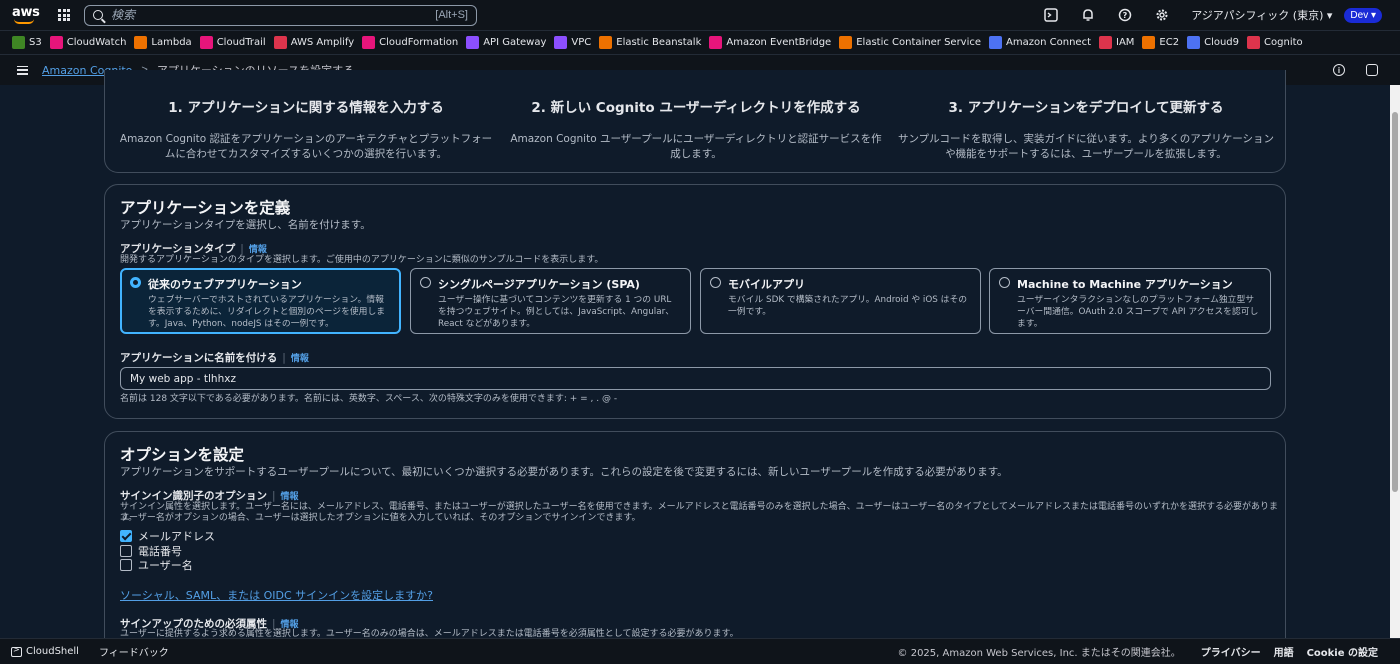 The height and width of the screenshot is (664, 1400). I want to click on favorite-elastic-beanstalk: Elastic Beanstalk, so click(650, 42).